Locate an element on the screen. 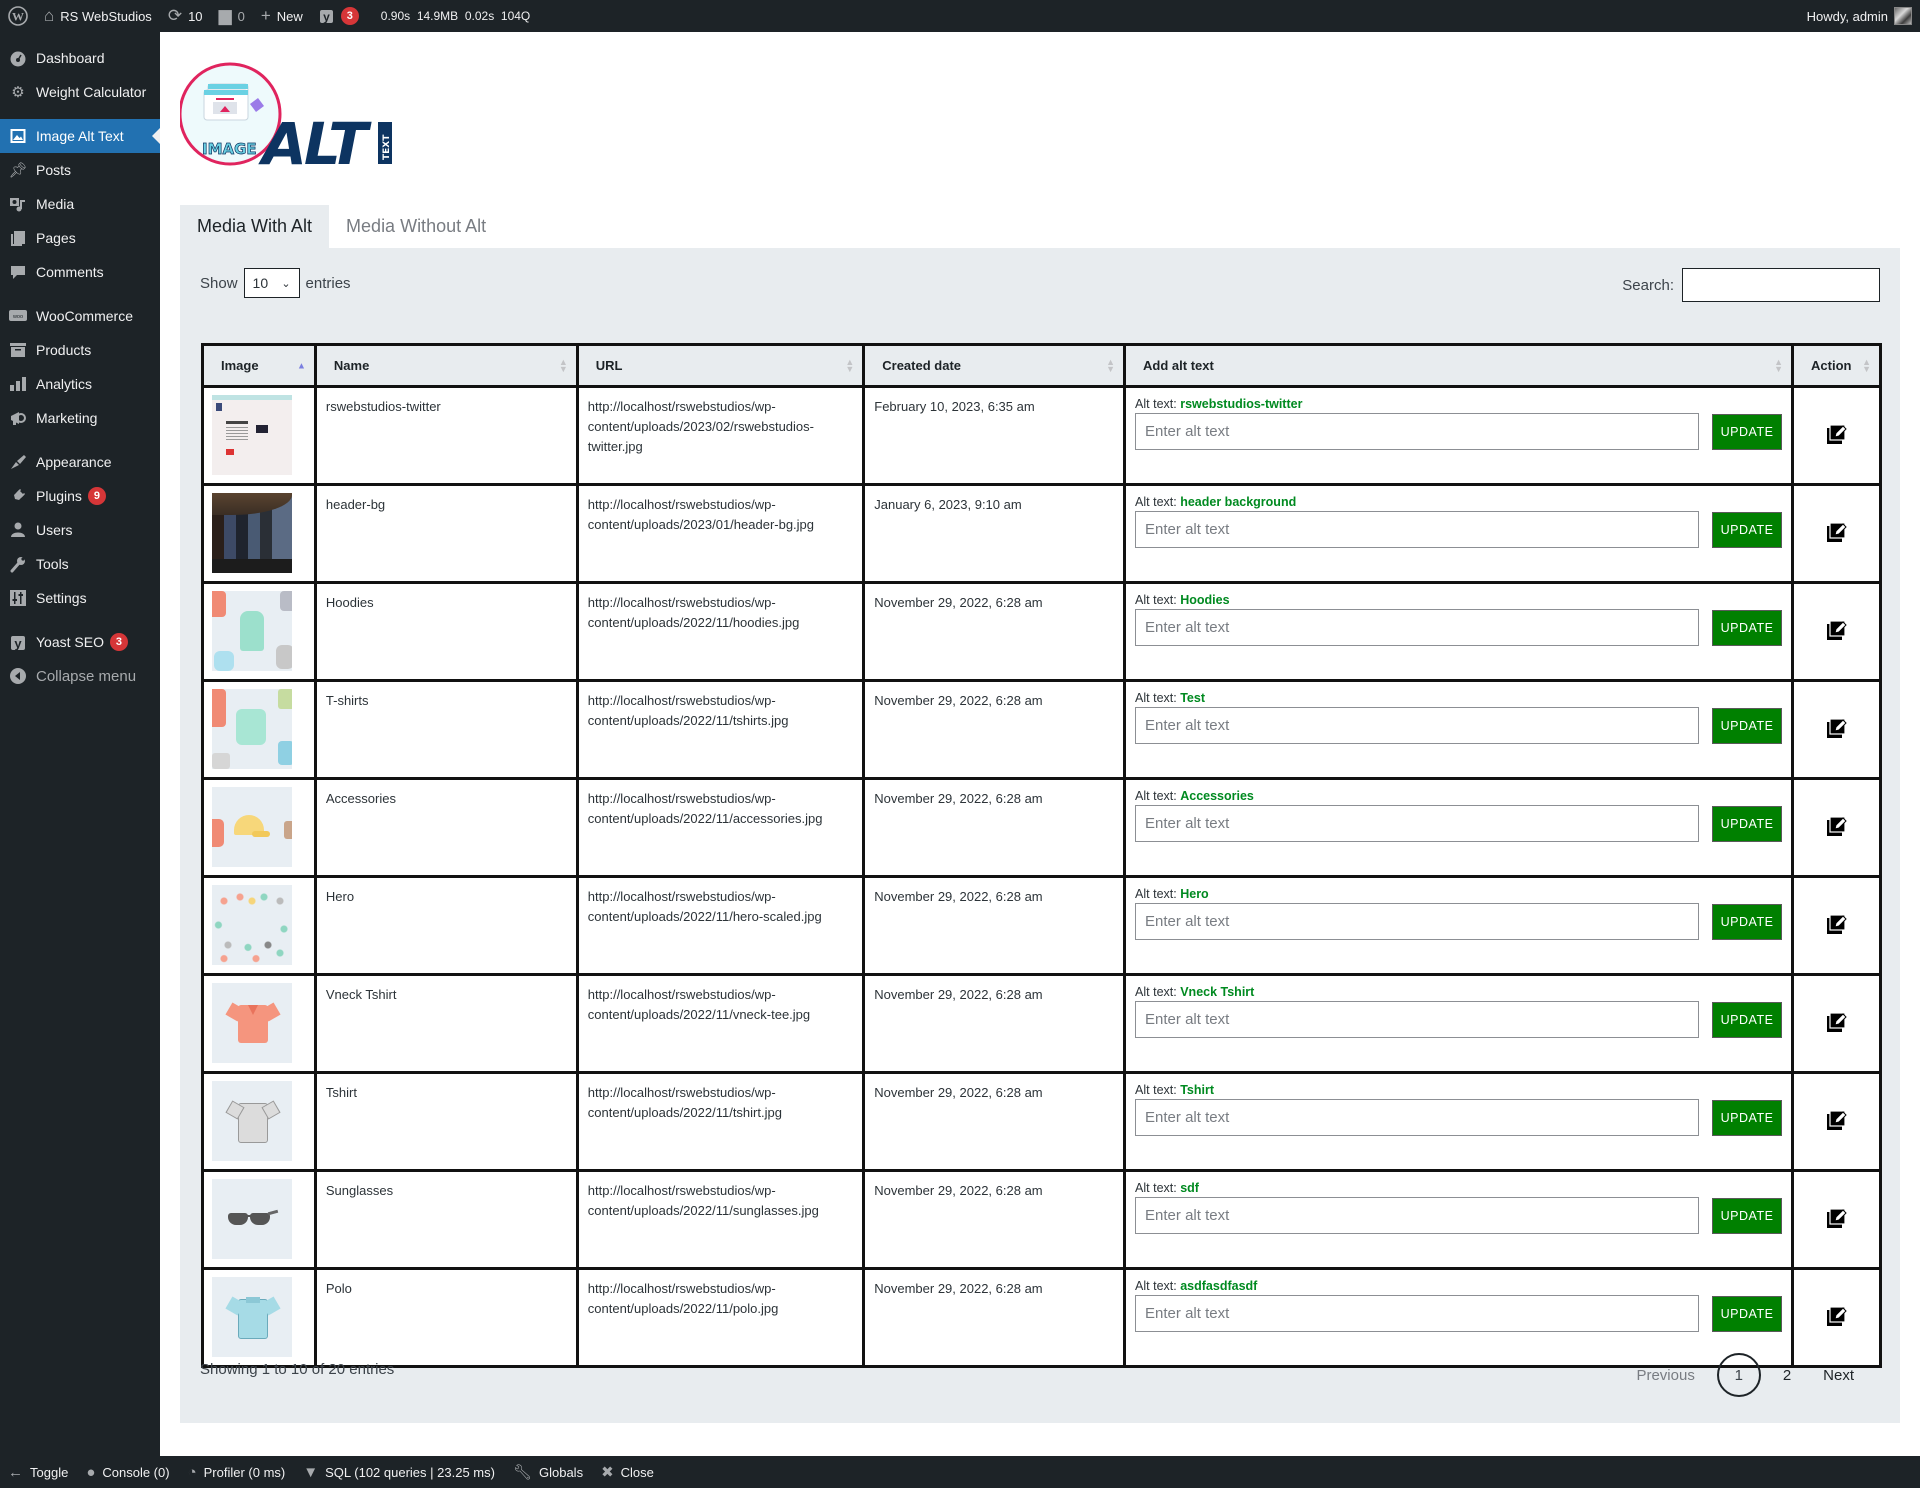 The height and width of the screenshot is (1488, 1920). sidebar-item-label: Image Alt Text is located at coordinates (80, 136).